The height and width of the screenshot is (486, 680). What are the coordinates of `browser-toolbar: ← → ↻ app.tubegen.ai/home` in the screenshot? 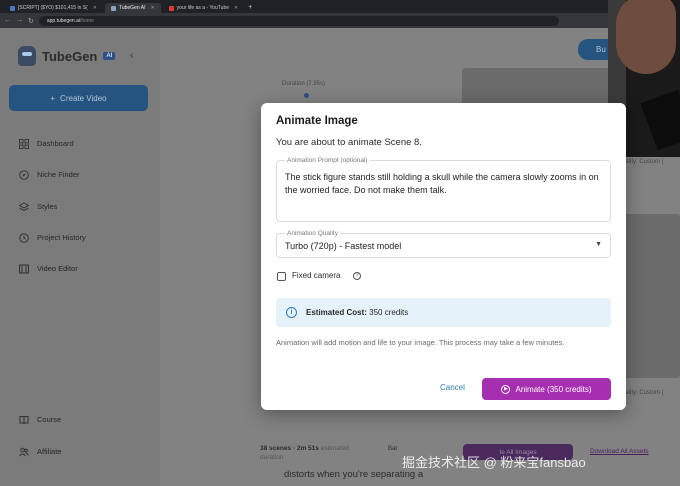 It's located at (340, 20).